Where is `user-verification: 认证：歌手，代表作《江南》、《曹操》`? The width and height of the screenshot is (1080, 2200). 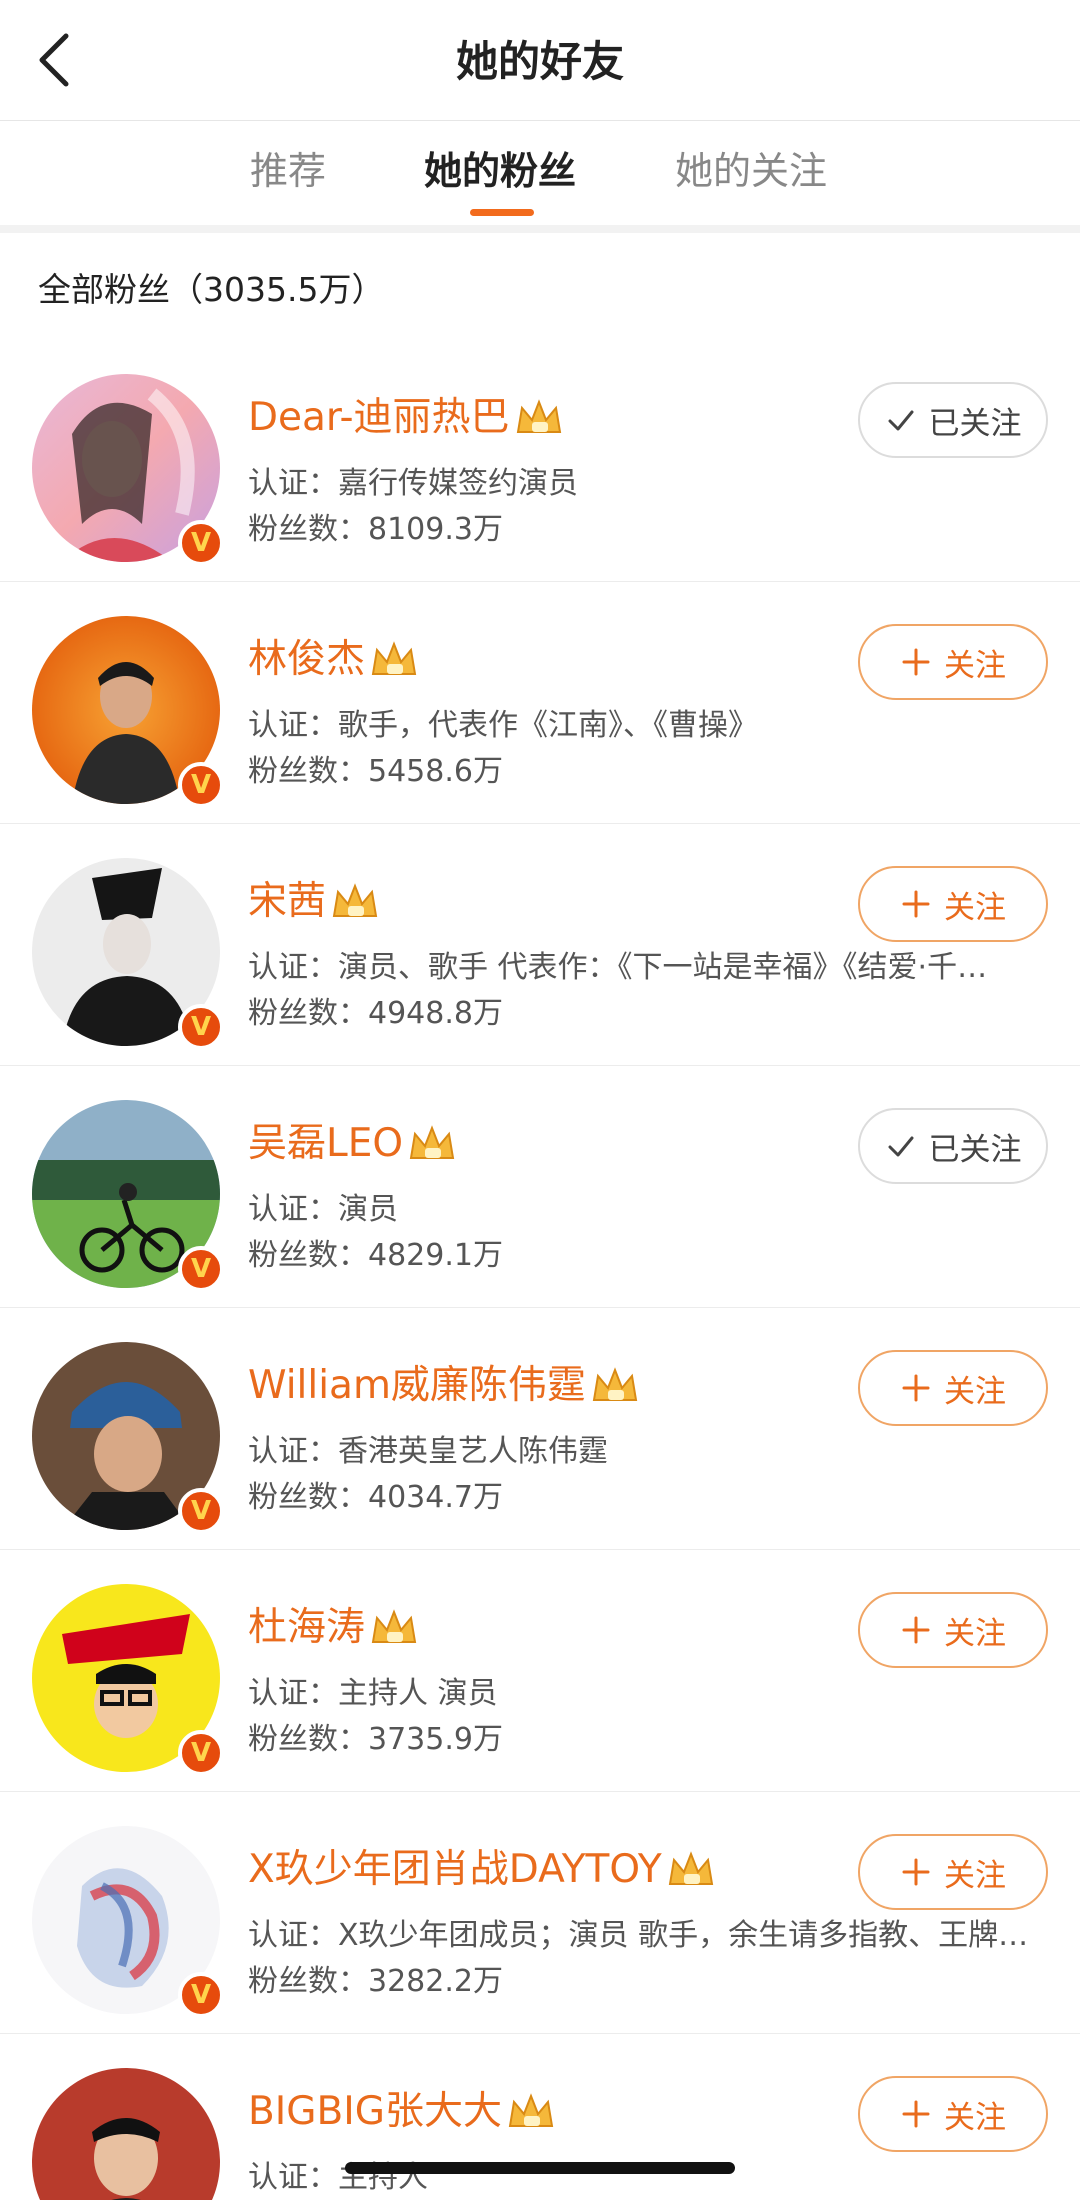 user-verification: 认证：歌手，代表作《江南》、《曹操》 is located at coordinates (503, 725).